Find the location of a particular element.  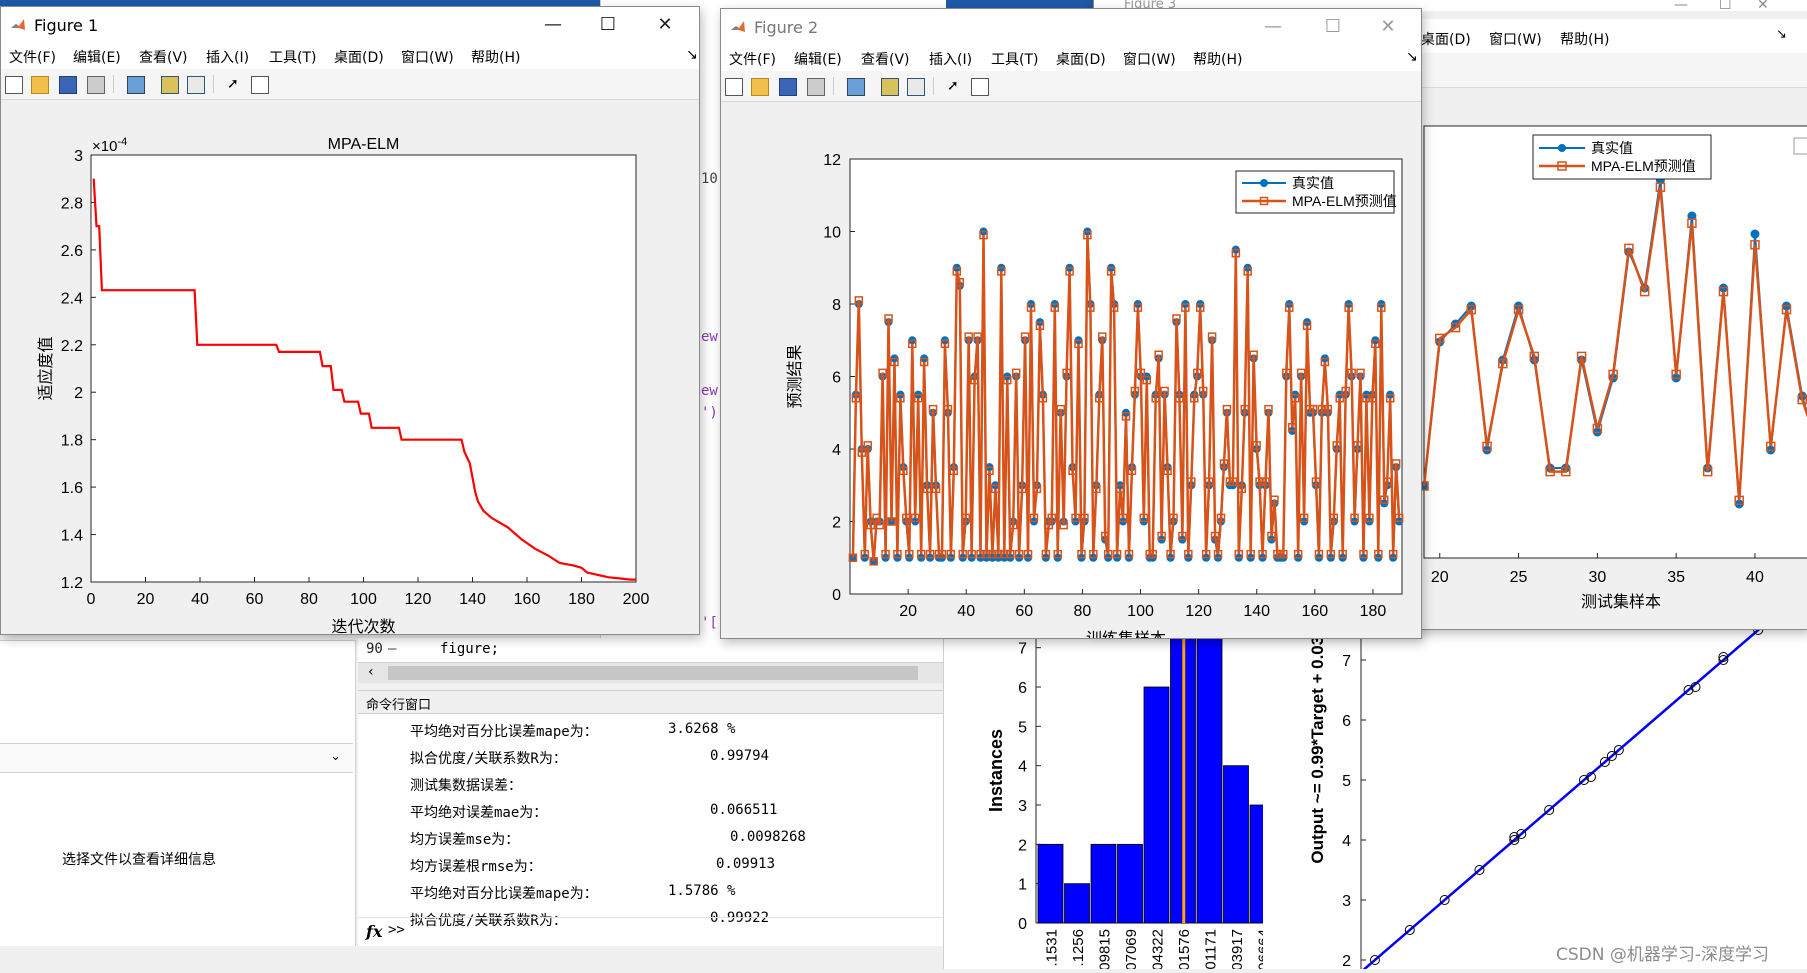

editor-snippet: ') is located at coordinates (709, 413).